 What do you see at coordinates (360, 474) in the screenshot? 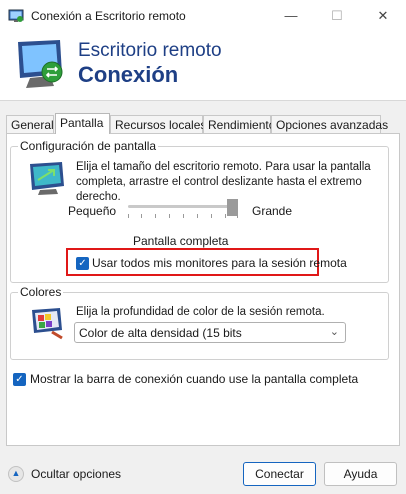
I see `help-button: Ayuda` at bounding box center [360, 474].